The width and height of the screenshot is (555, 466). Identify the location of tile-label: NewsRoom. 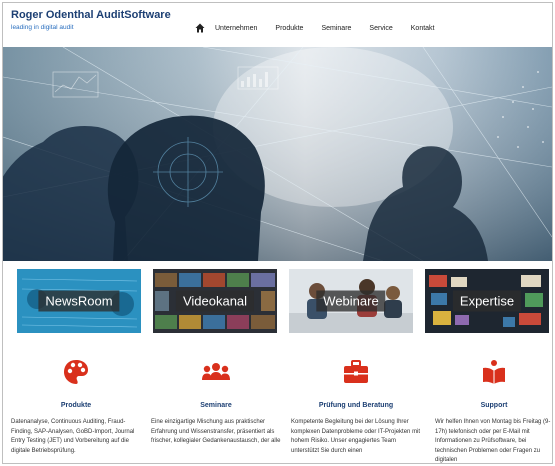
(79, 301).